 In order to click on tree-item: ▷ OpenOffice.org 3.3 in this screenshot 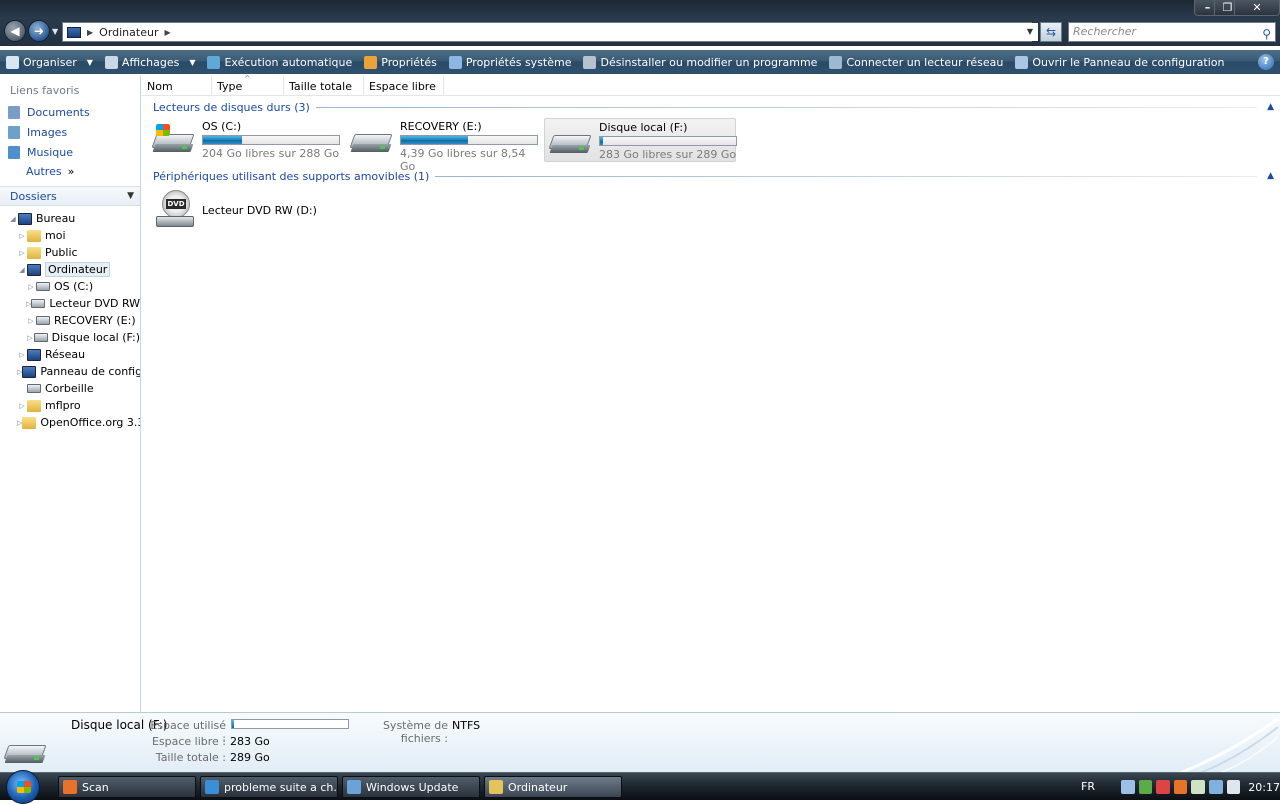, I will do `click(70, 422)`.